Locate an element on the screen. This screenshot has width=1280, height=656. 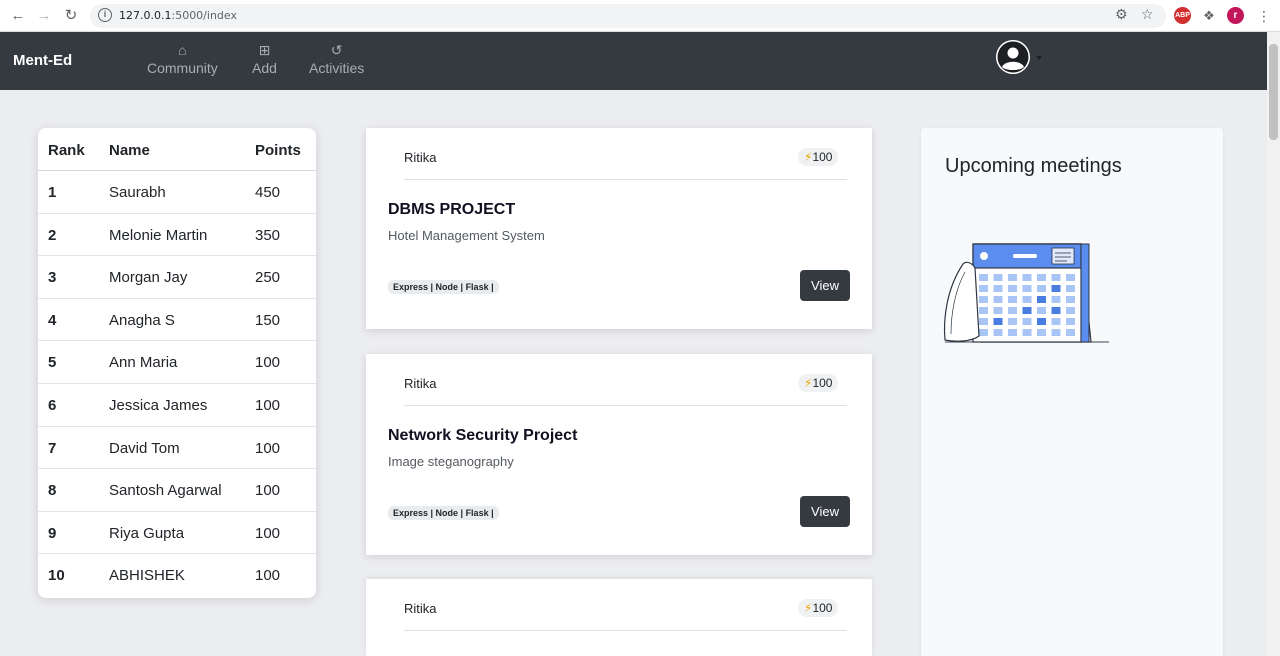
nav-activities-label: Activities is located at coordinates (337, 68).